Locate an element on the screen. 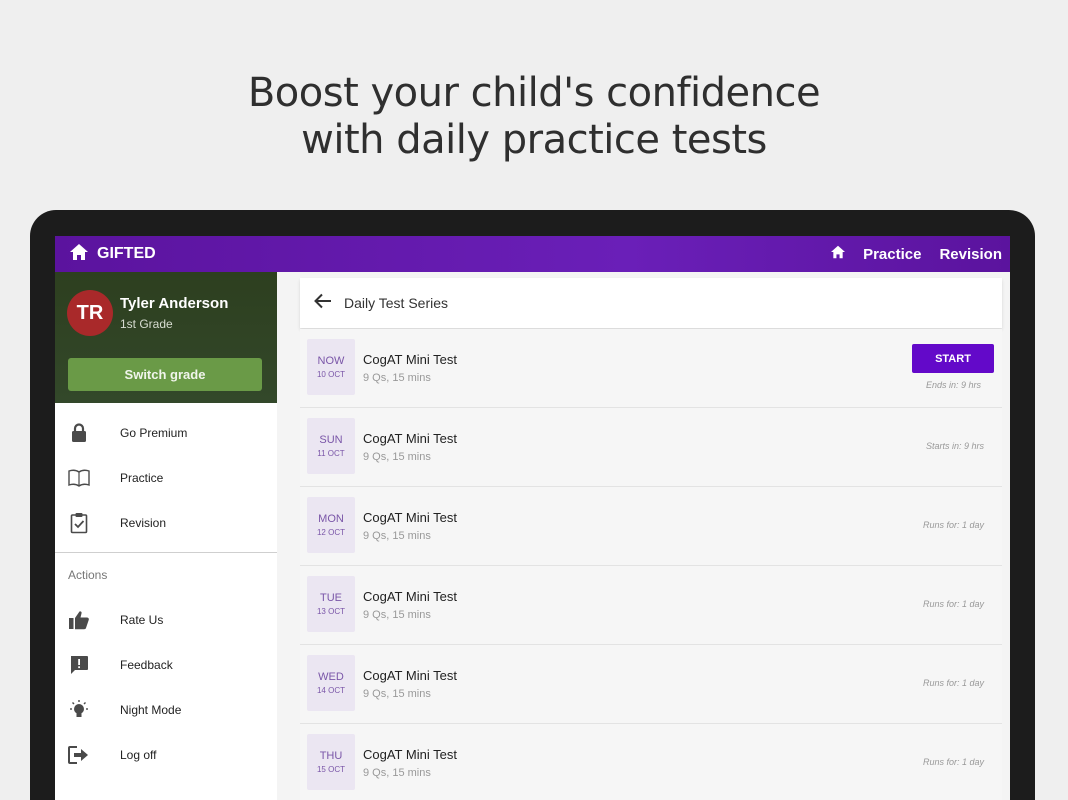  date-date: 12 OCT is located at coordinates (330, 532).